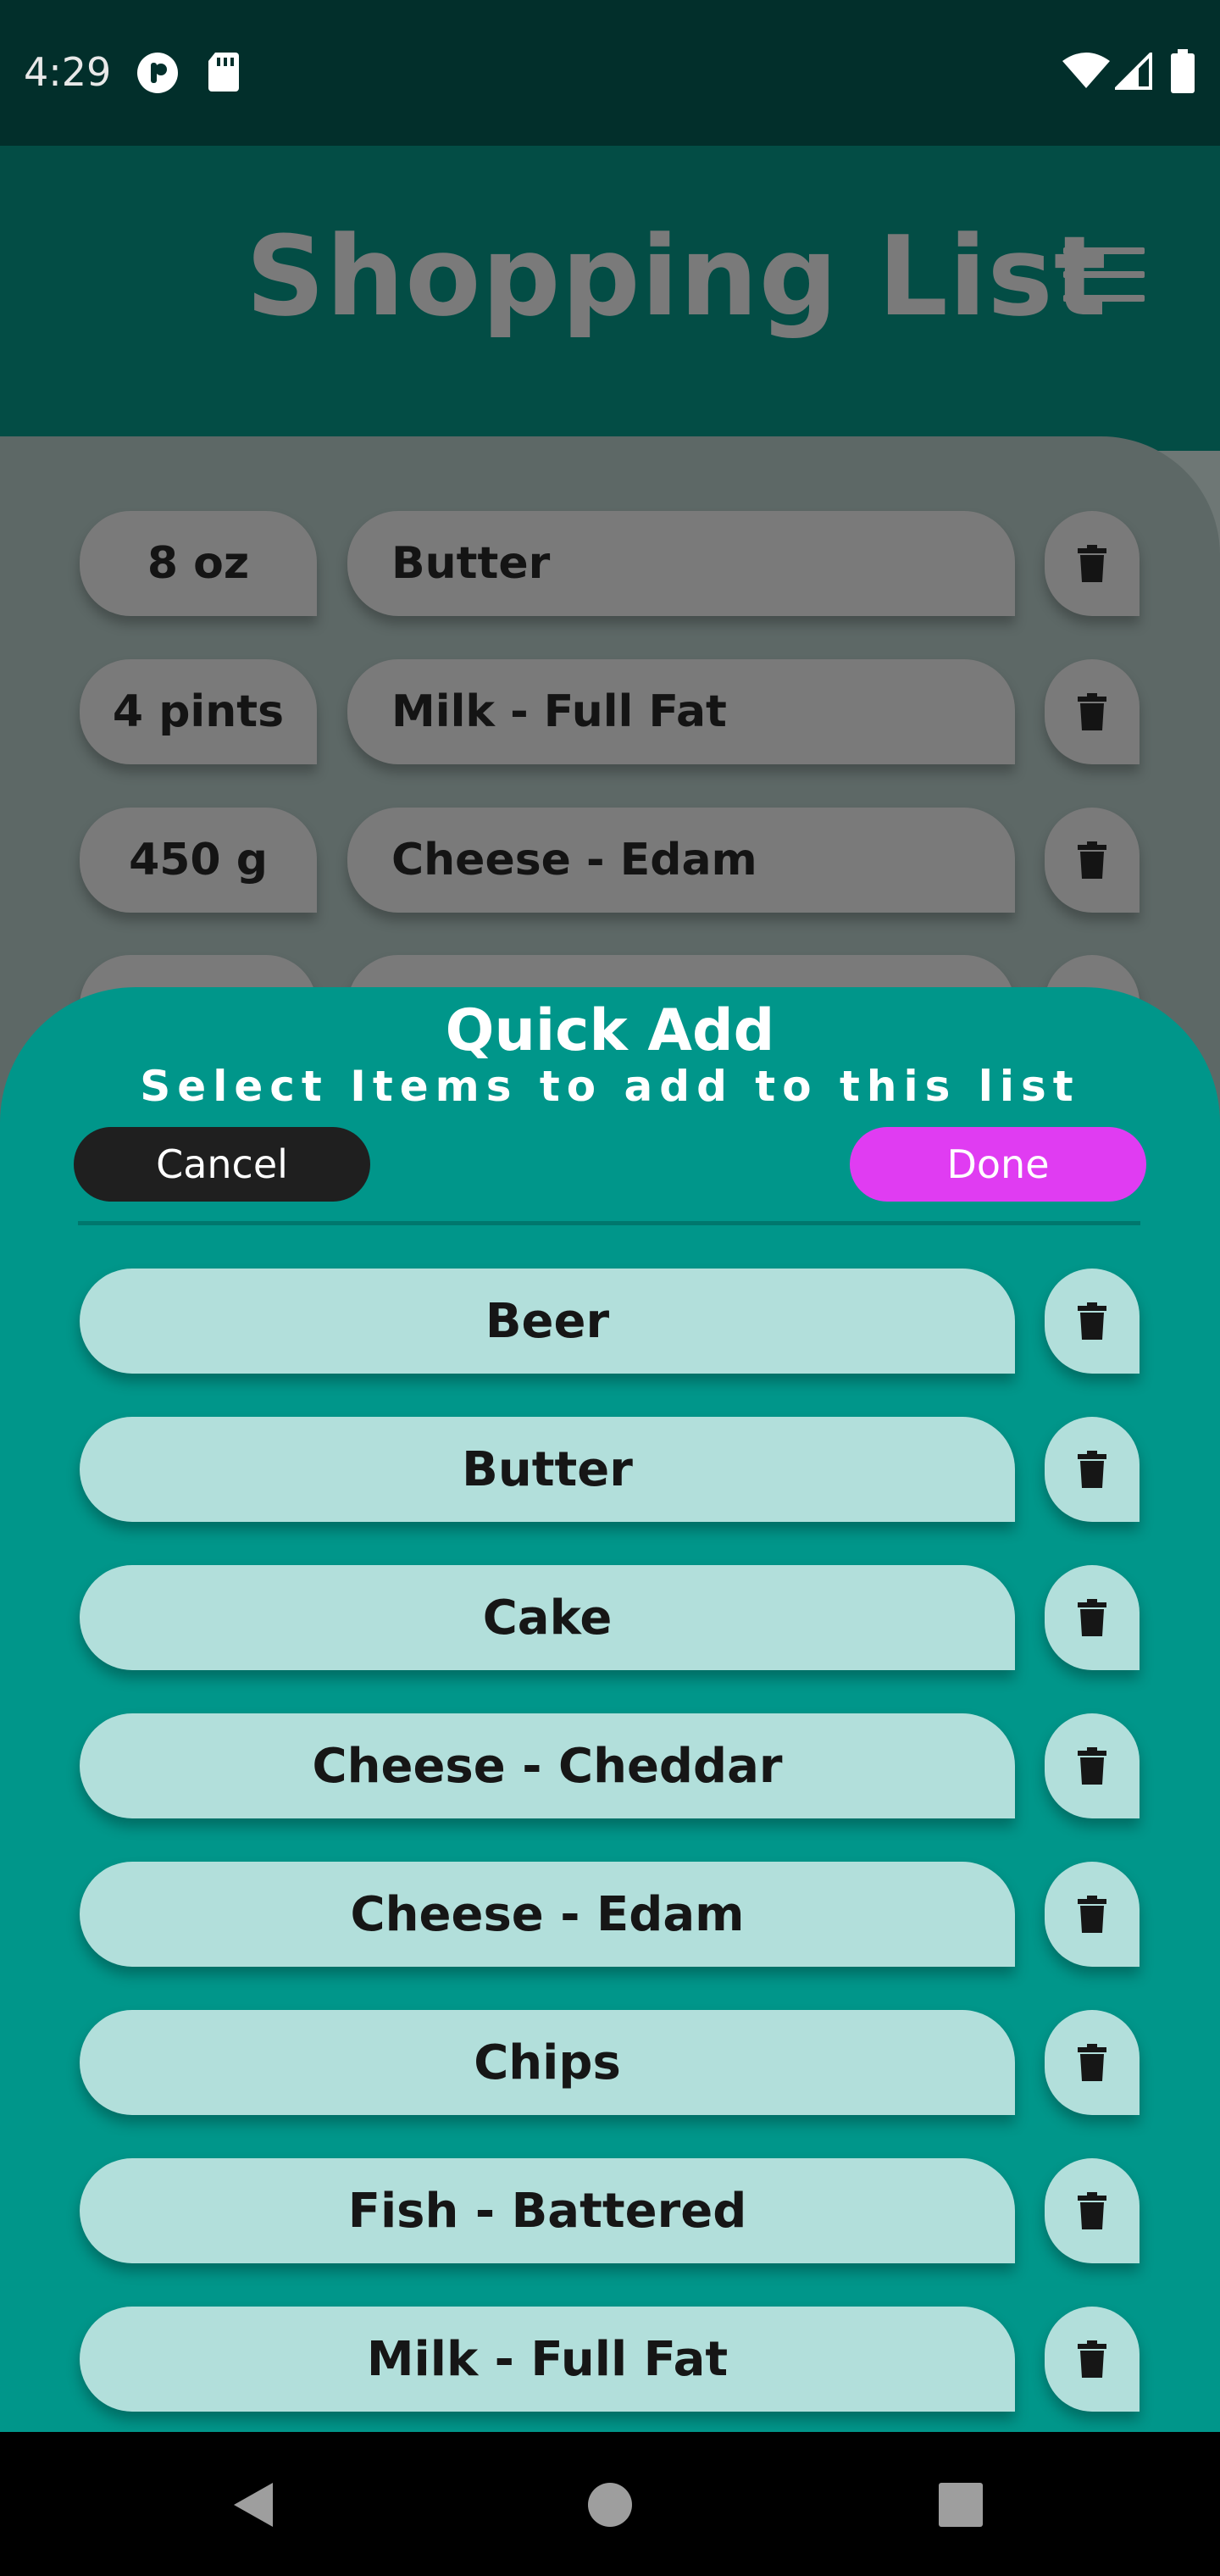 The height and width of the screenshot is (2576, 1220). What do you see at coordinates (547, 2062) in the screenshot?
I see `item-button: Chips` at bounding box center [547, 2062].